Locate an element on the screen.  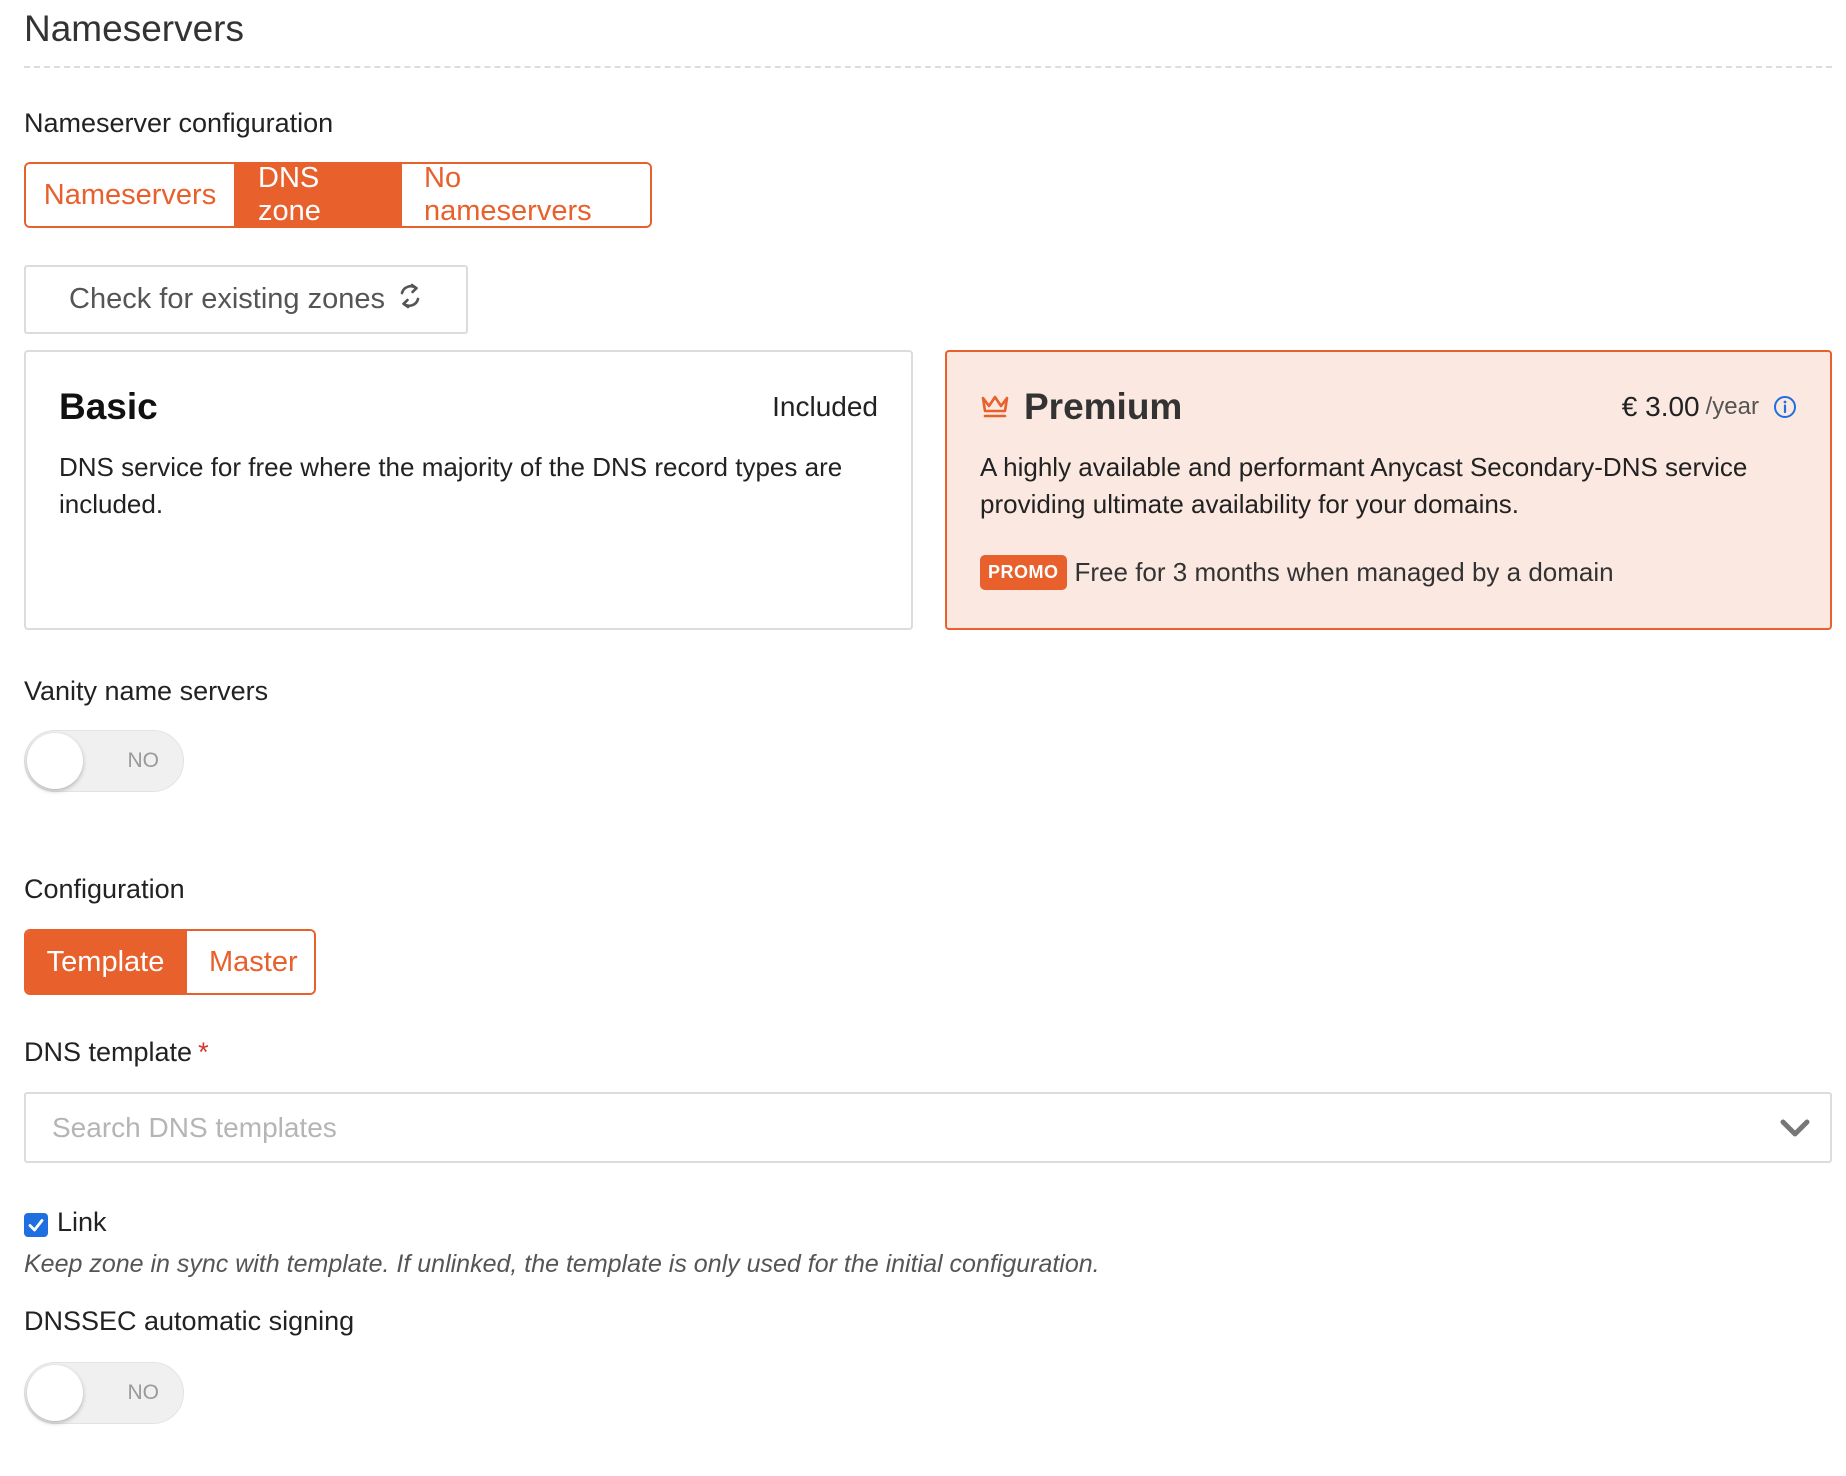
vanity-name-servers-toggle: NO is located at coordinates (104, 761).